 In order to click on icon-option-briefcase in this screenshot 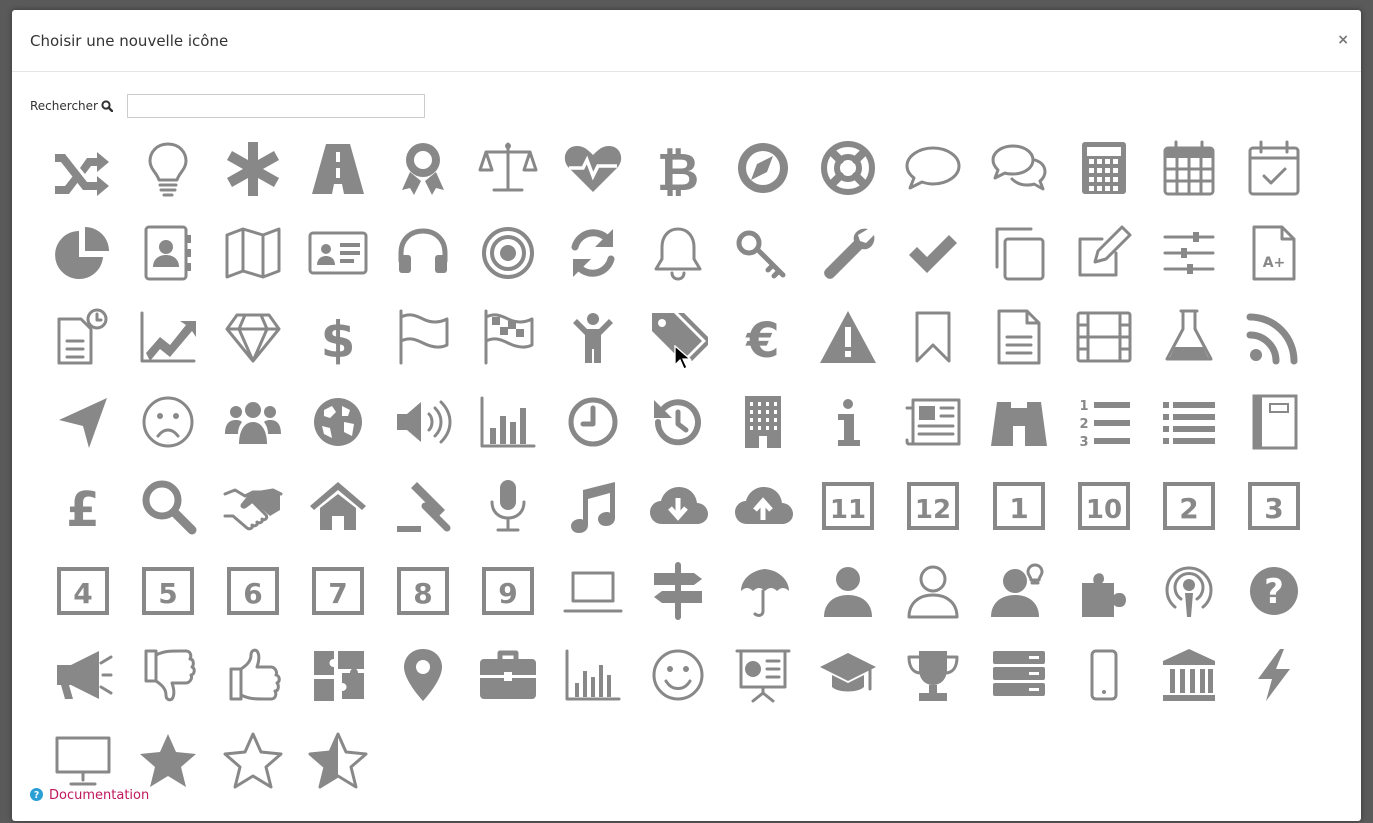, I will do `click(507, 687)`.